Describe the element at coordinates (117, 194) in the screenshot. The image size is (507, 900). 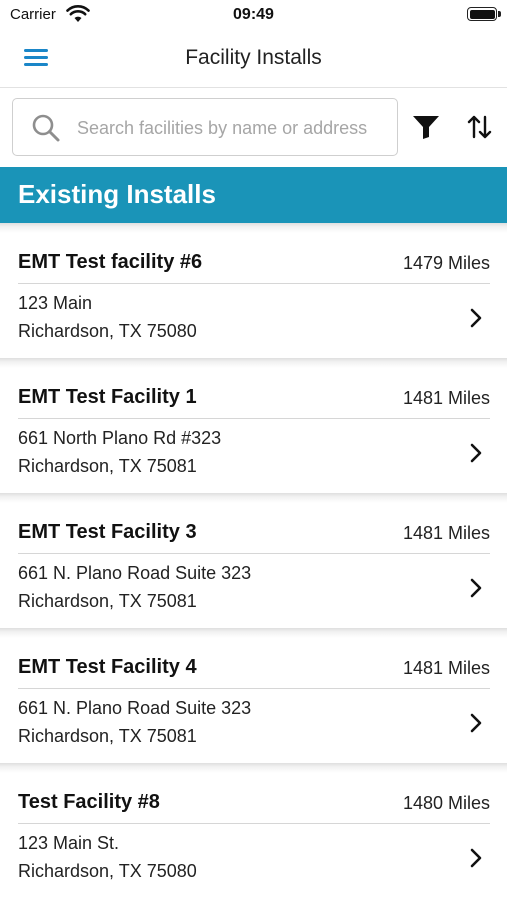
I see `section-title: Existing Installs` at that location.